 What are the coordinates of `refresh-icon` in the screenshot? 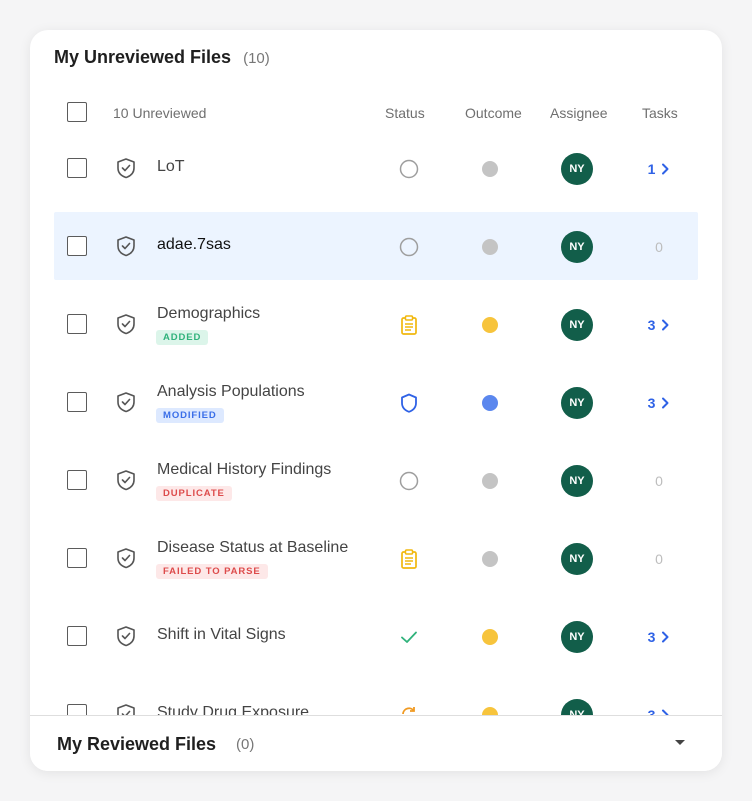 It's located at (409, 709).